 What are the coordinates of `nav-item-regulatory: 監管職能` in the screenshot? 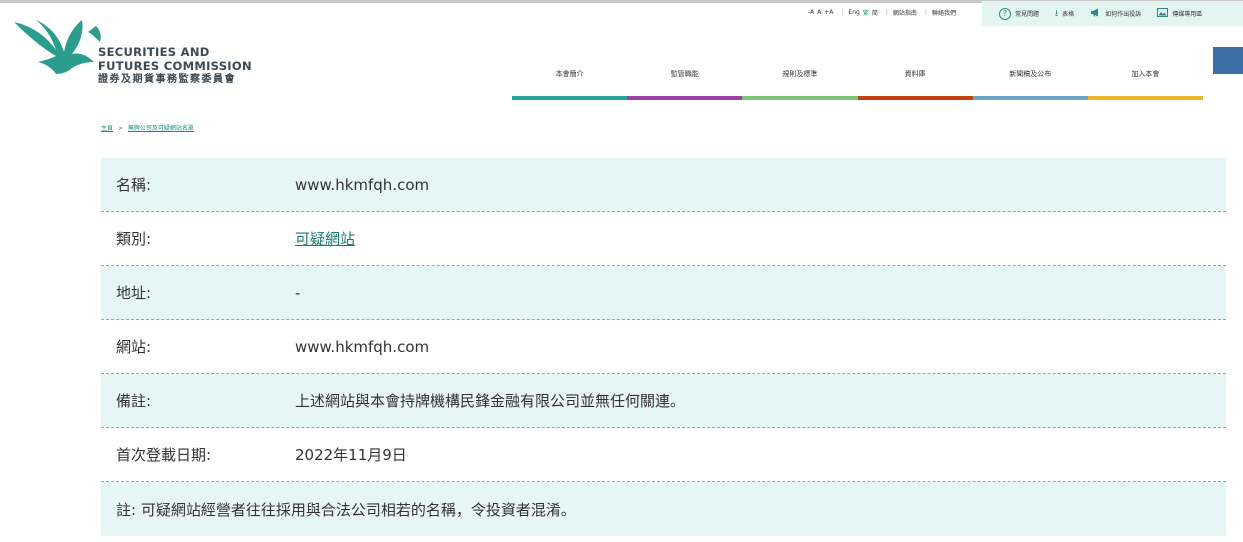 It's located at (685, 83).